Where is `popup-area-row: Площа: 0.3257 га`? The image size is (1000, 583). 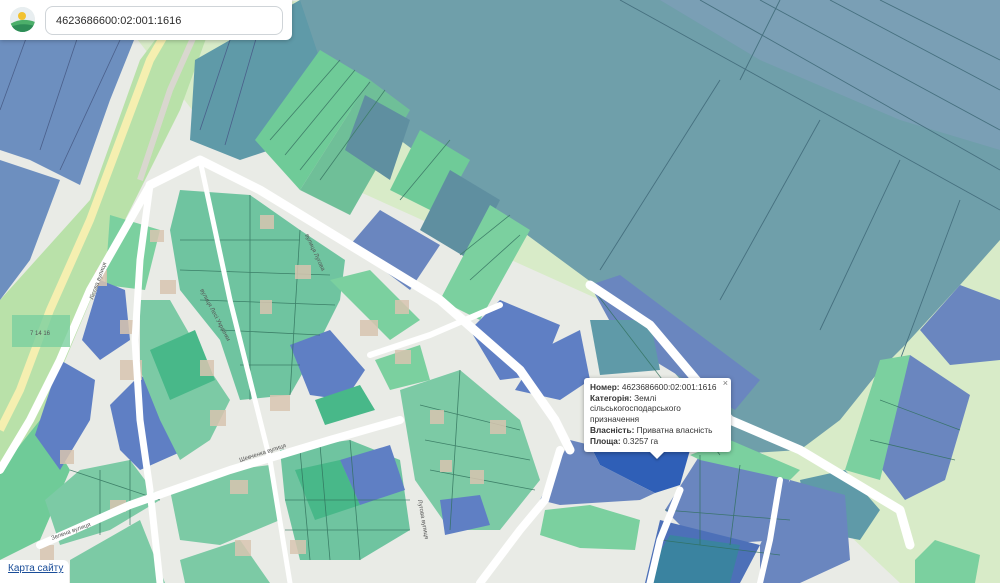 popup-area-row: Площа: 0.3257 га is located at coordinates (657, 441).